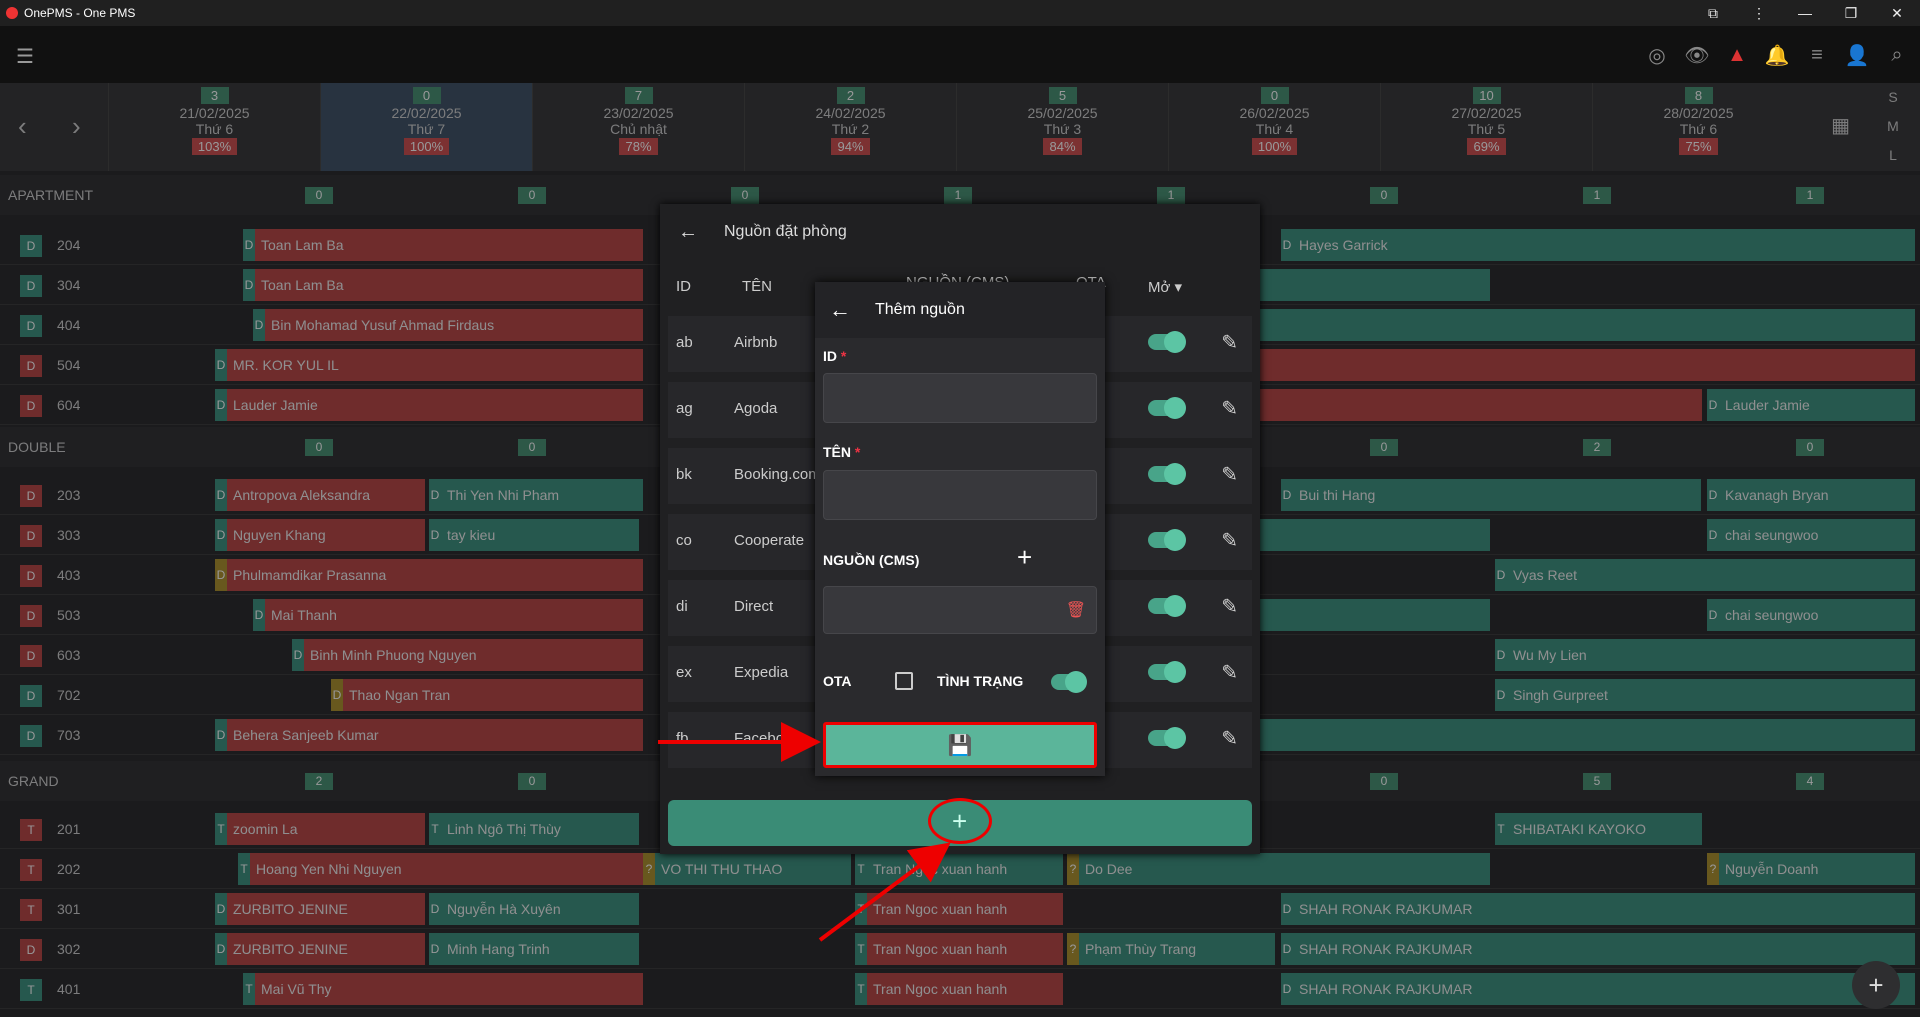  What do you see at coordinates (804, 832) in the screenshot?
I see `annotation-arrows` at bounding box center [804, 832].